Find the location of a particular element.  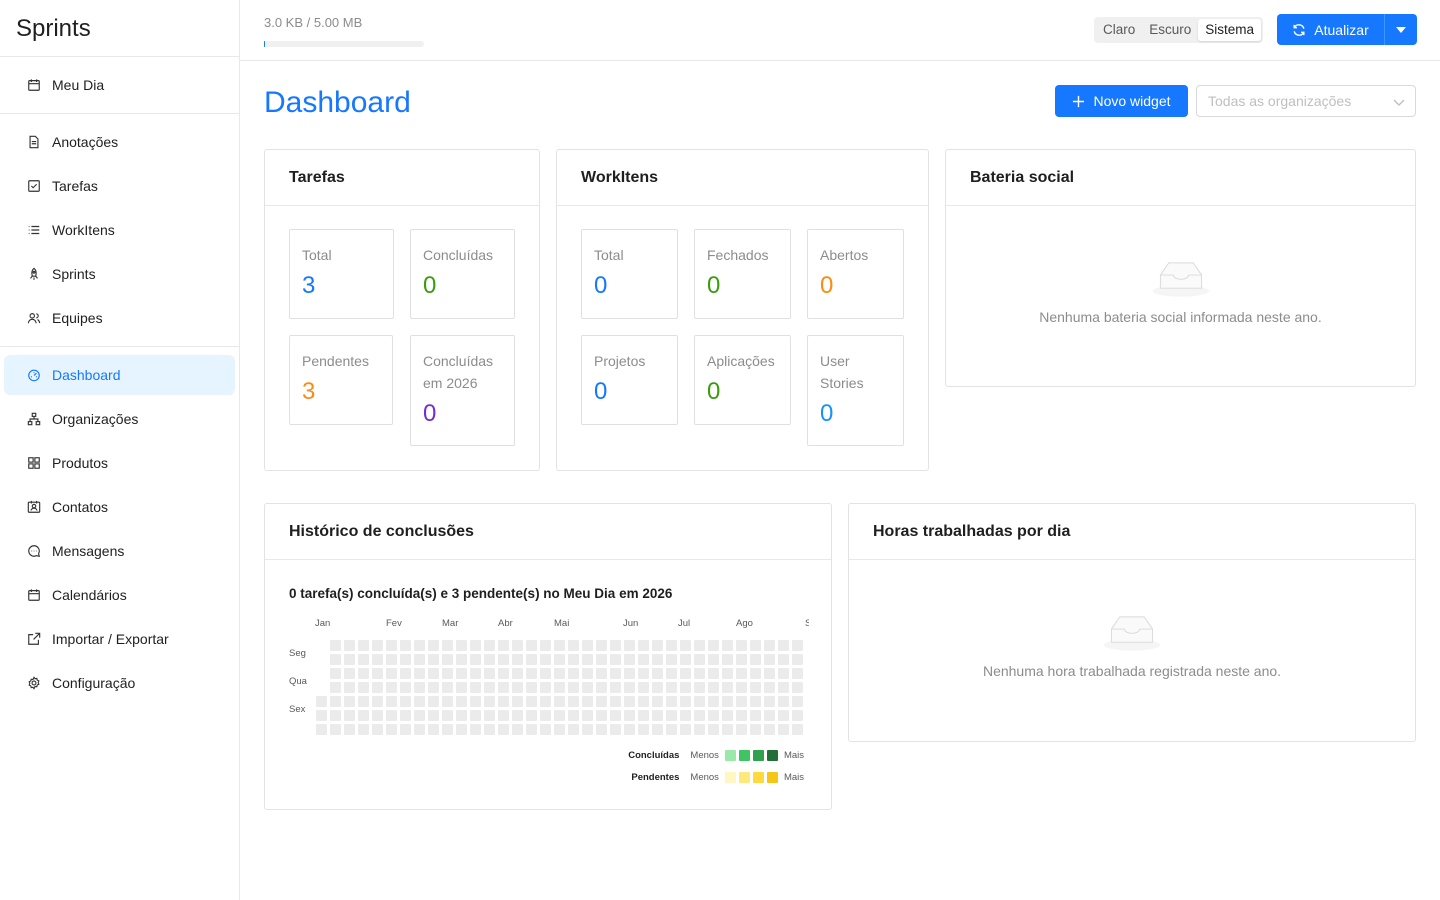

sidebar-group: Anotações Tarefas WorkItens Sprints Equipes is located at coordinates (119, 230).